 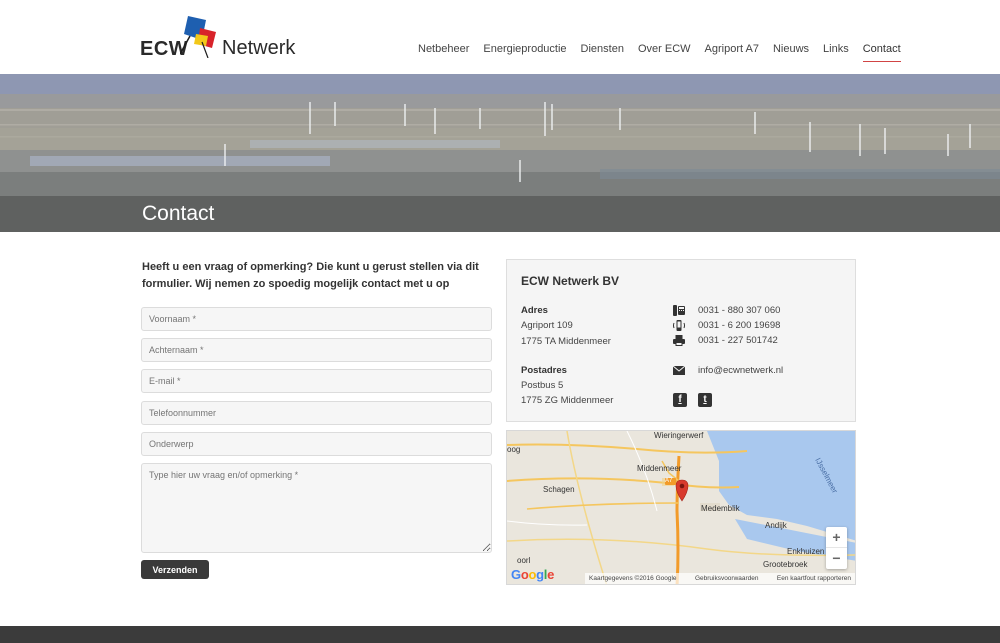 What do you see at coordinates (516, 574) in the screenshot?
I see `google-logo-g: G` at bounding box center [516, 574].